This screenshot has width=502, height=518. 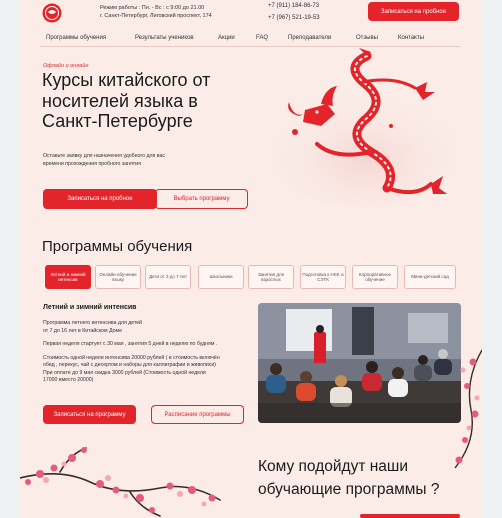 What do you see at coordinates (271, 277) in the screenshot?
I see `tab-adults: Занятия для взрослых` at bounding box center [271, 277].